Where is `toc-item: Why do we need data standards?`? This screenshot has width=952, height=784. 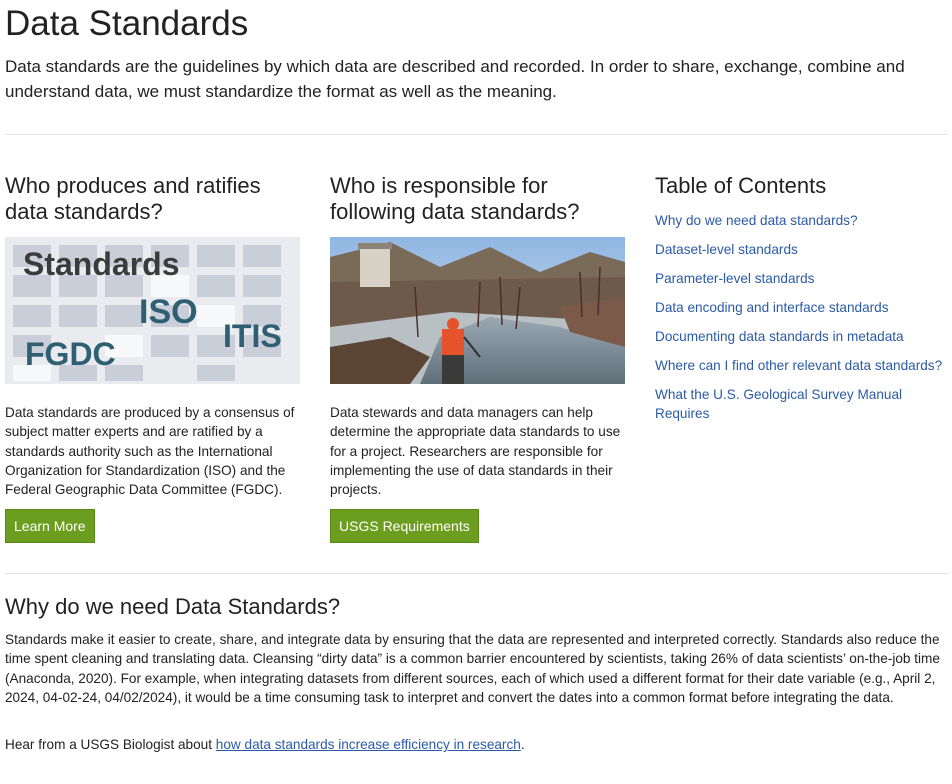
toc-item: Why do we need data standards? is located at coordinates (800, 220).